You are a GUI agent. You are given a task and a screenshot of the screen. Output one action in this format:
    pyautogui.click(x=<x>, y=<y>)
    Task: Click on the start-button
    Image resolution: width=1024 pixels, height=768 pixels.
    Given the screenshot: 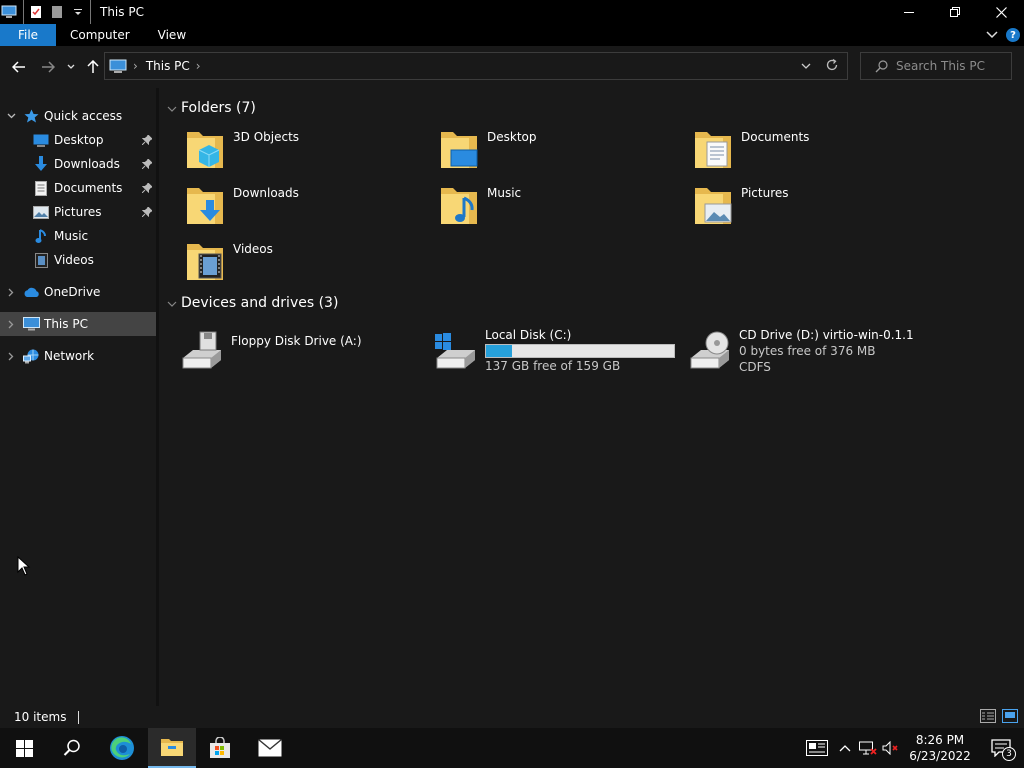 What is the action you would take?
    pyautogui.click(x=24, y=748)
    